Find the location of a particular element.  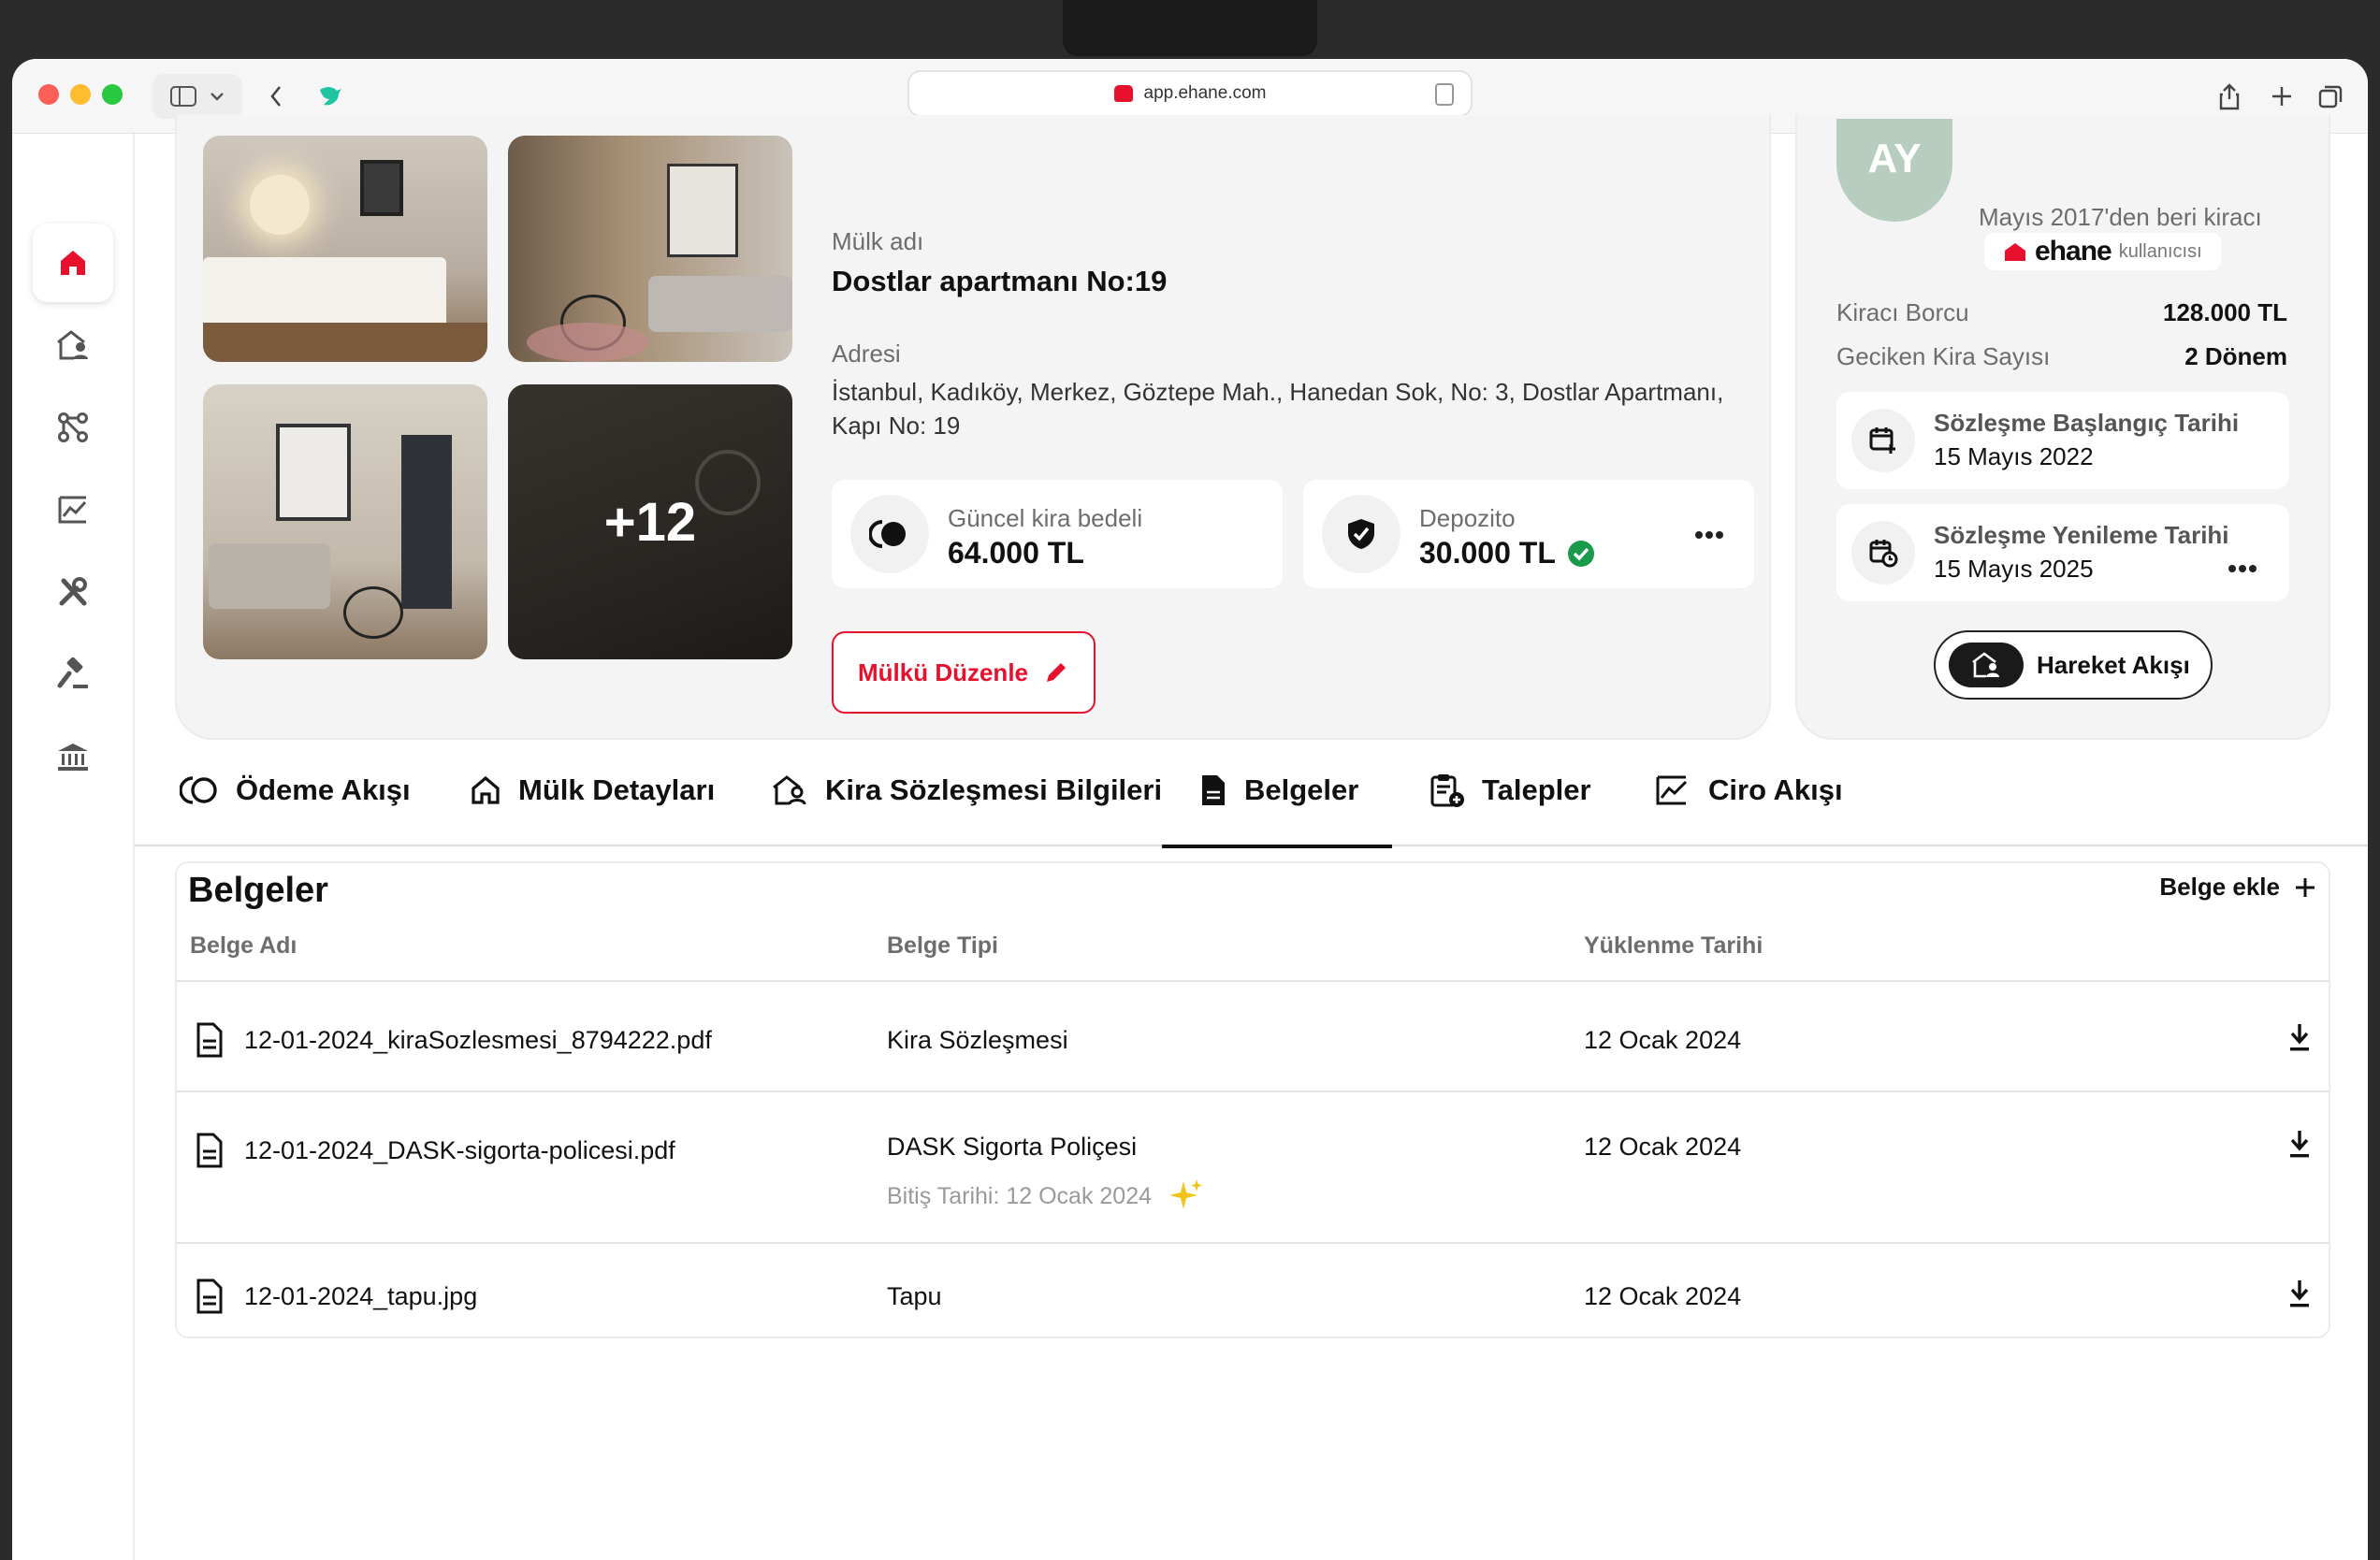

house-person-icon is located at coordinates (72, 345).